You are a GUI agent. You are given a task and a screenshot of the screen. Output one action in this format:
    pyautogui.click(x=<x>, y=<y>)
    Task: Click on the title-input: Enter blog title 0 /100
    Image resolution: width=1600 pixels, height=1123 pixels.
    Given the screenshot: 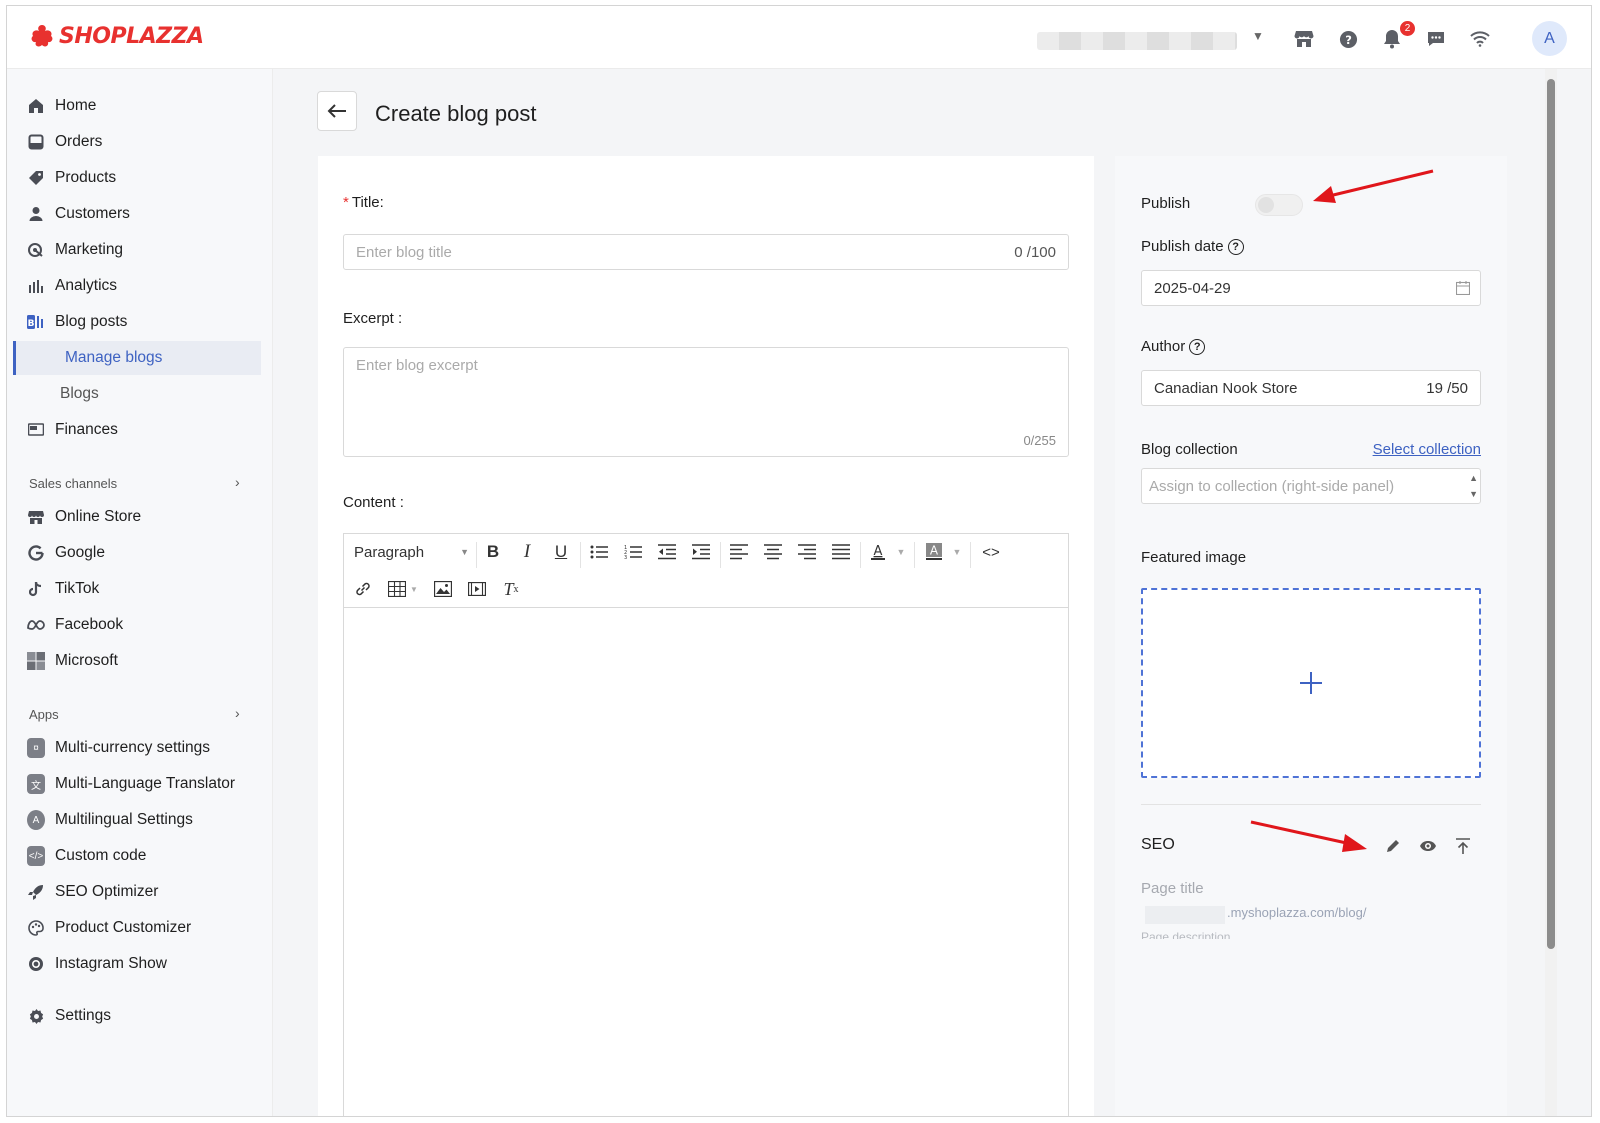 What is the action you would take?
    pyautogui.click(x=706, y=252)
    